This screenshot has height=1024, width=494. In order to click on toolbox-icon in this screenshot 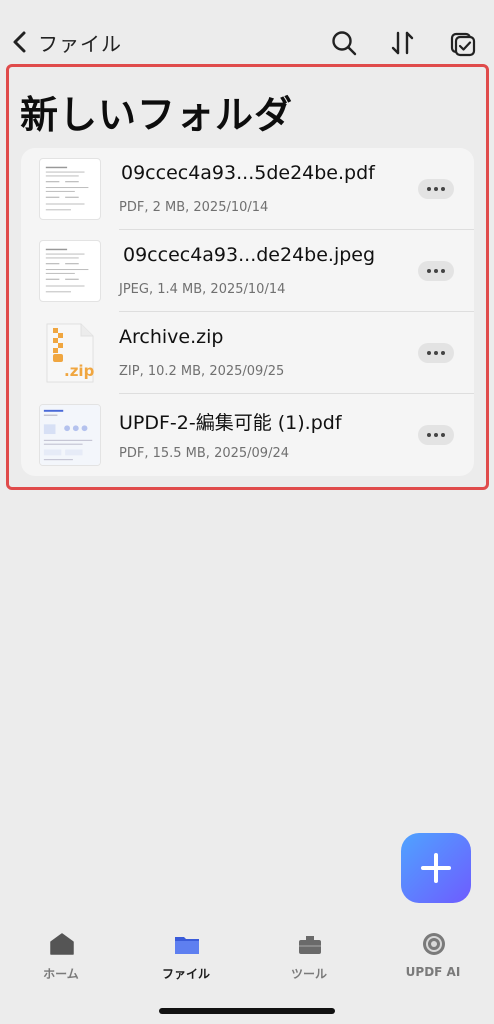, I will do `click(310, 944)`.